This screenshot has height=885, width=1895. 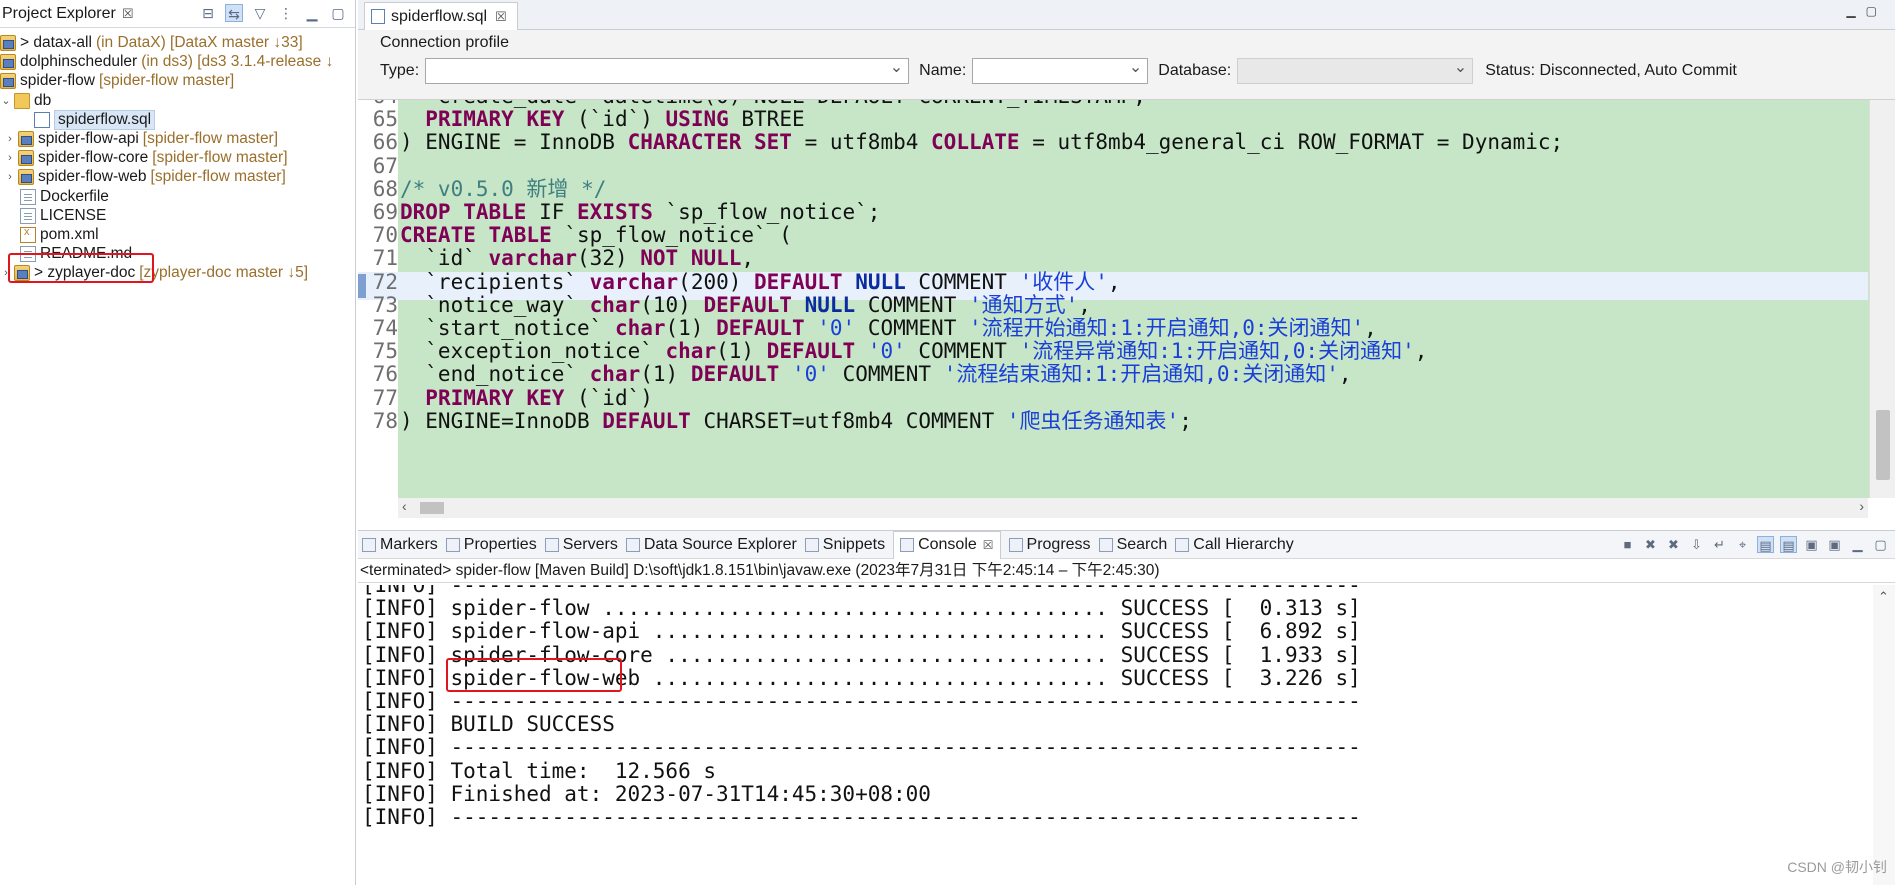 I want to click on search-icon, so click(x=1105, y=544).